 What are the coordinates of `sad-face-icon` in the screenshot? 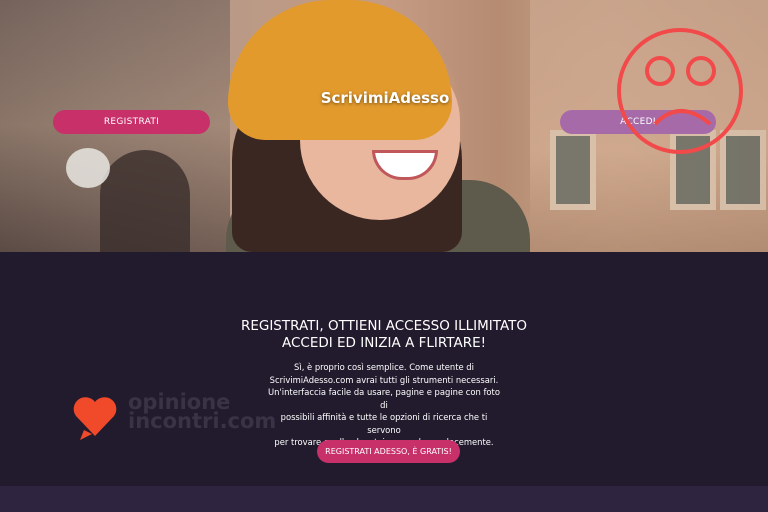 It's located at (680, 91).